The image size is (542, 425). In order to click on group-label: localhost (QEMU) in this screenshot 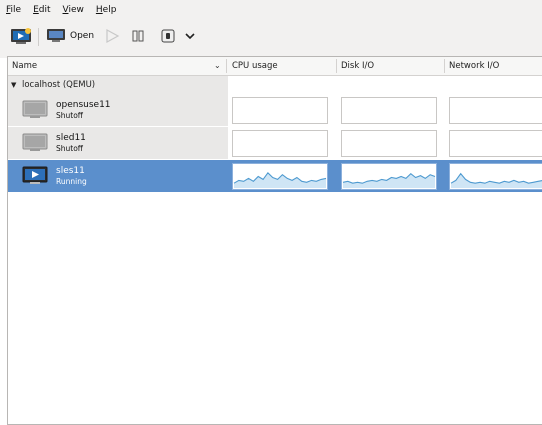, I will do `click(59, 85)`.